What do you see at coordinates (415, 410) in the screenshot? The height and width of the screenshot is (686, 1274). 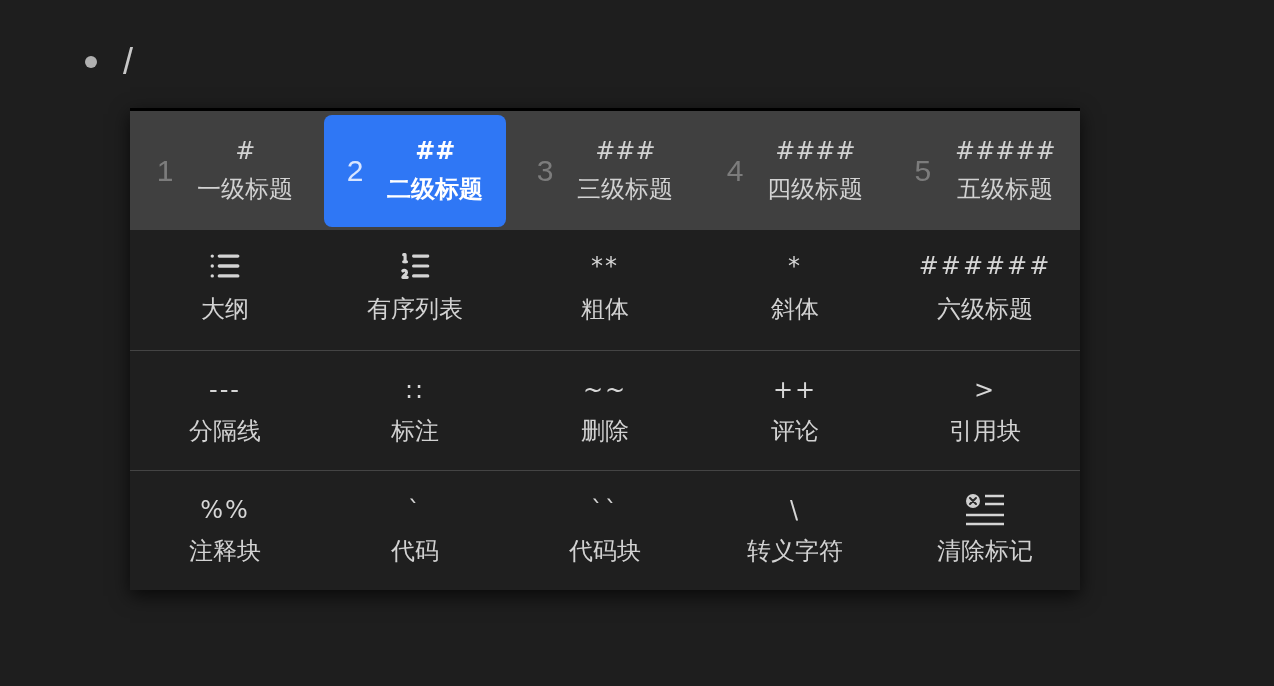 I see `menu-item: :: 标注` at bounding box center [415, 410].